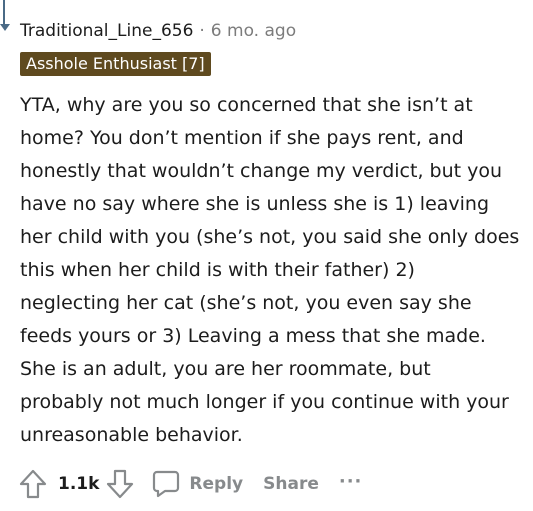  I want to click on upvote-icon, so click(33, 484).